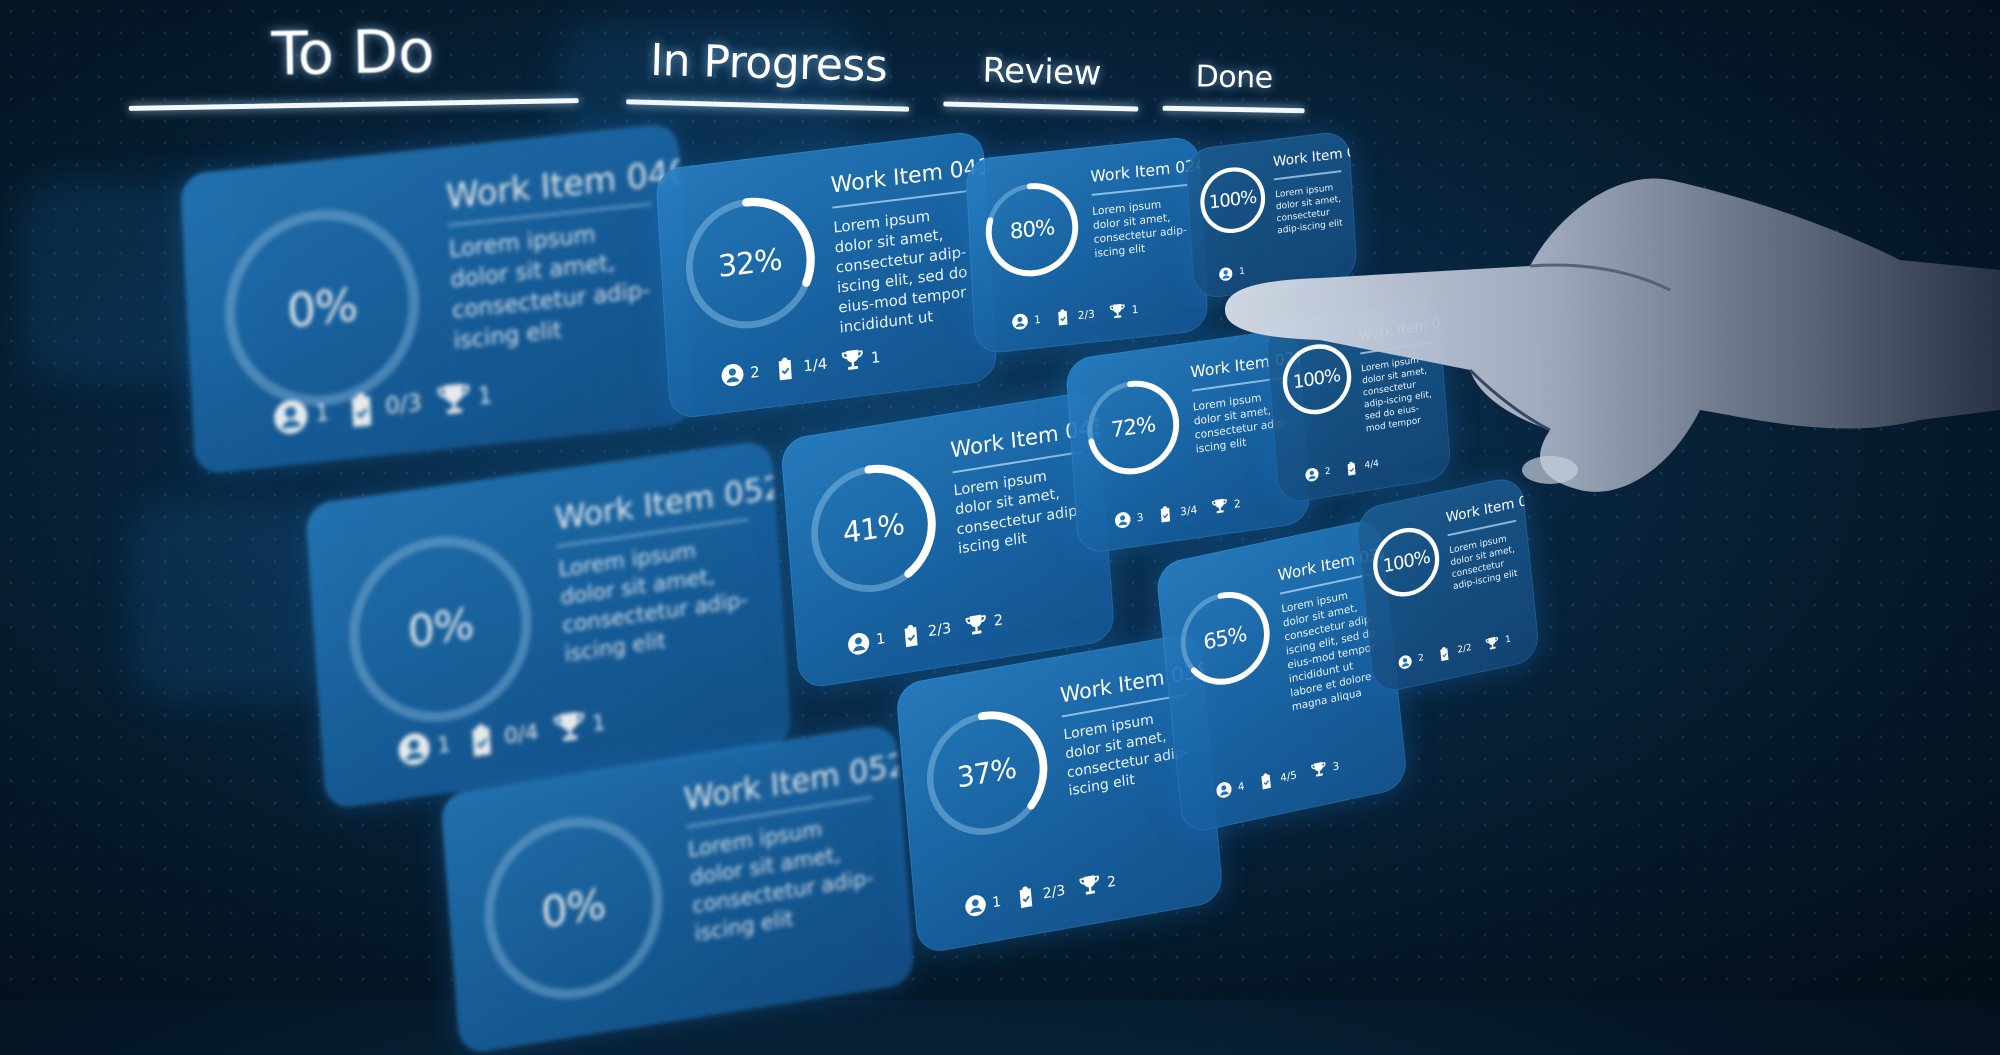  I want to click on column-title: Done, so click(1234, 77).